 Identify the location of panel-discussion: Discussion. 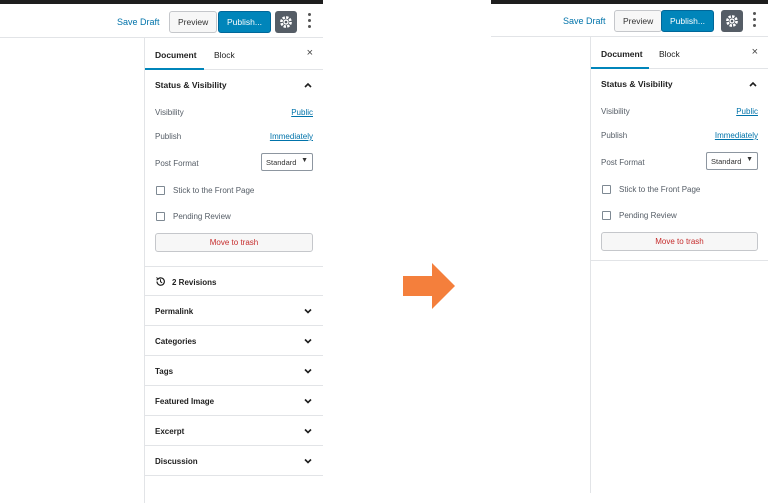
(234, 461).